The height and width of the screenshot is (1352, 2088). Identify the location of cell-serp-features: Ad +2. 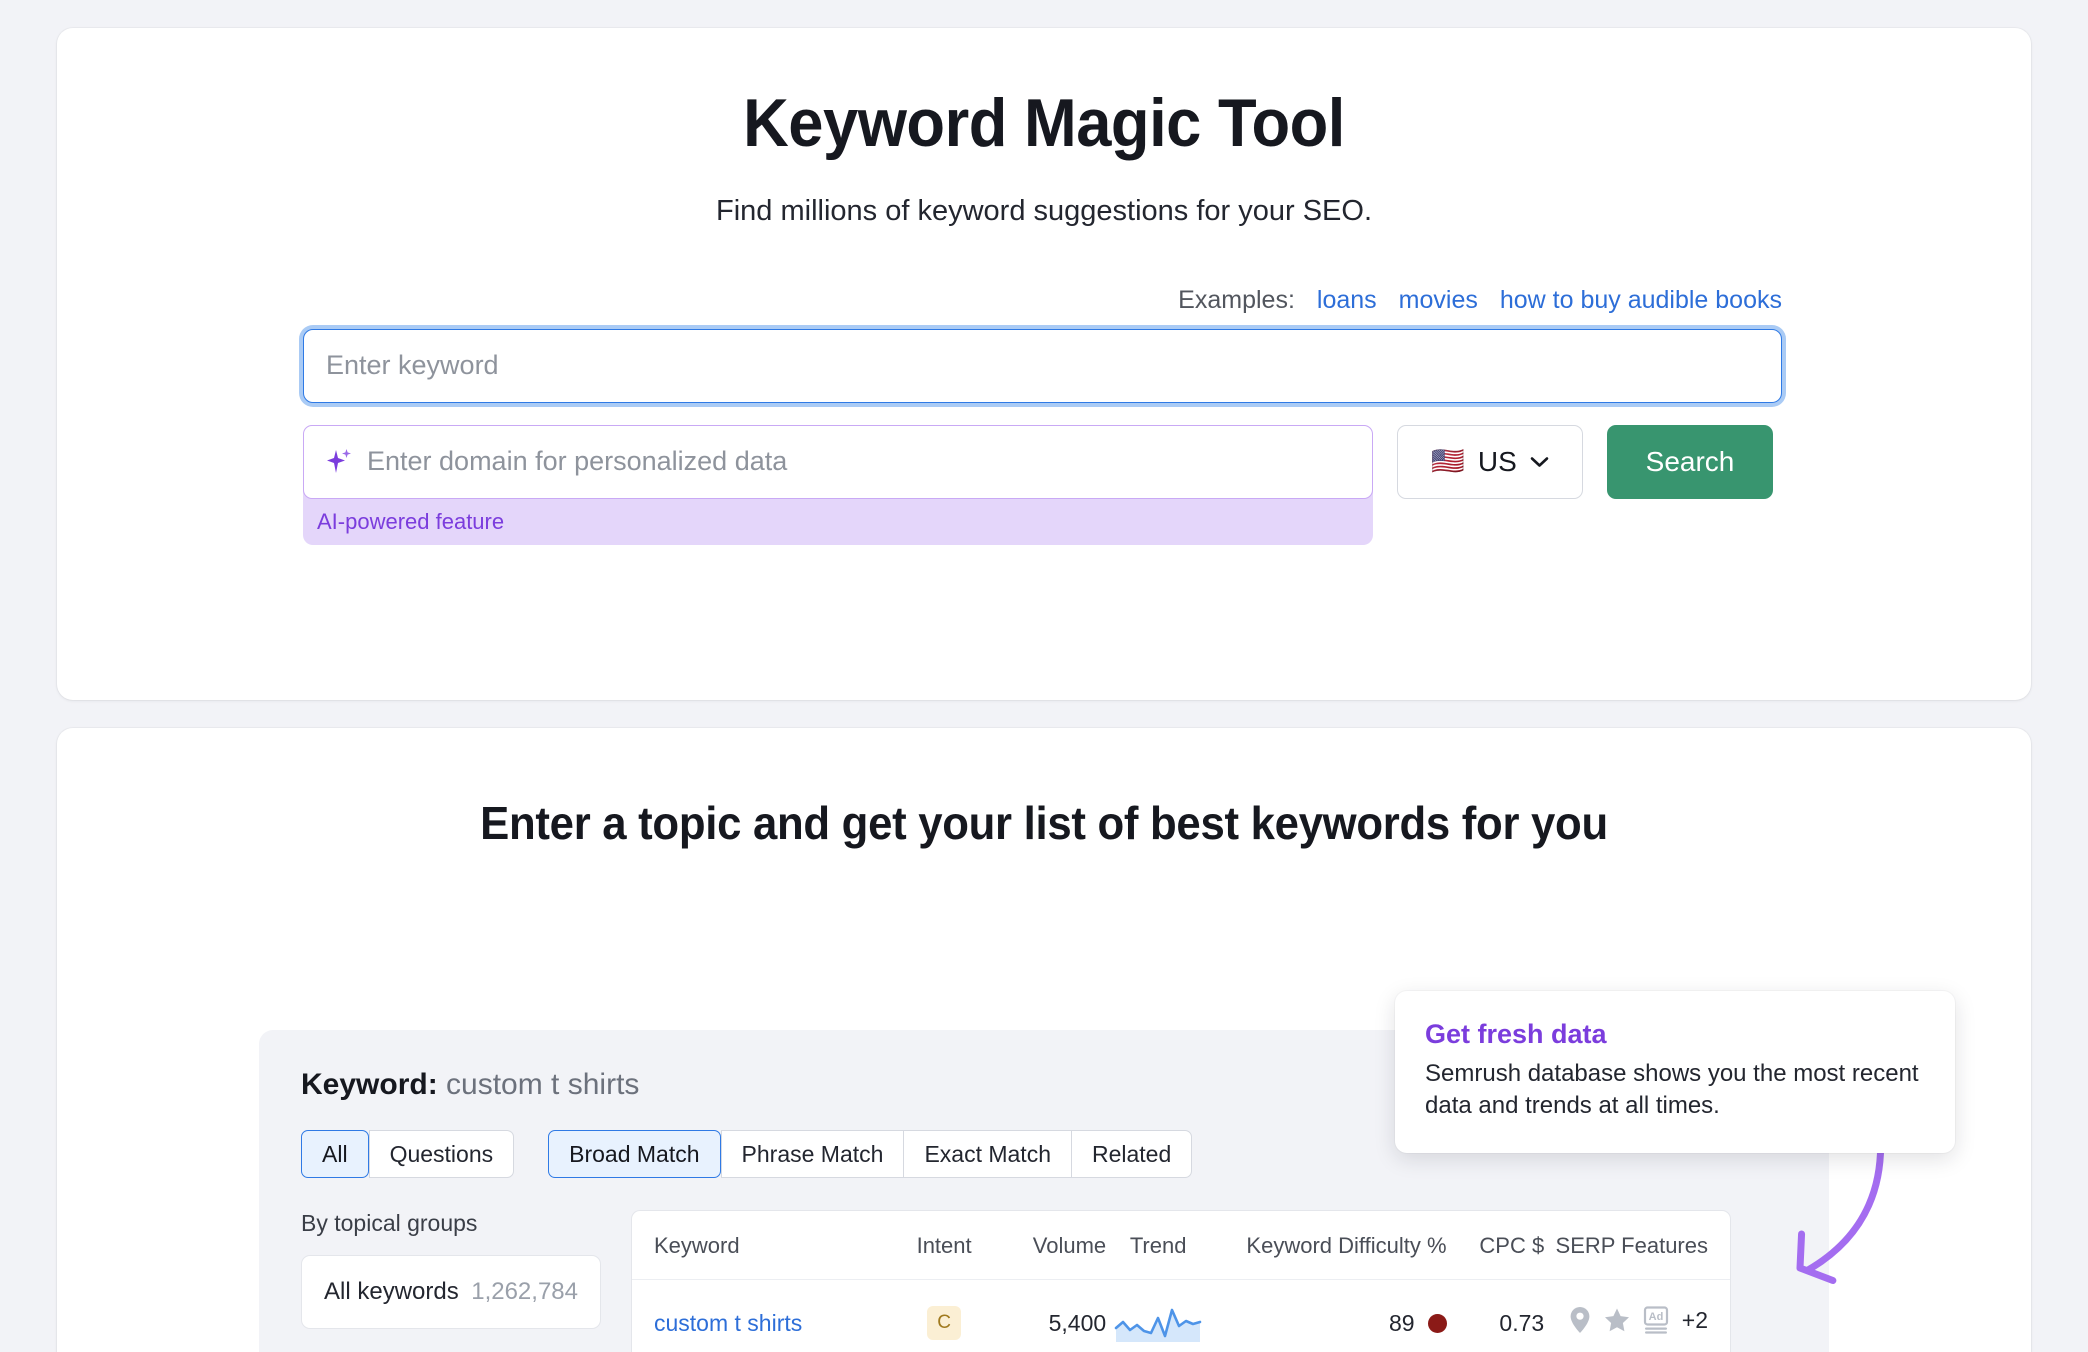
(1637, 1315).